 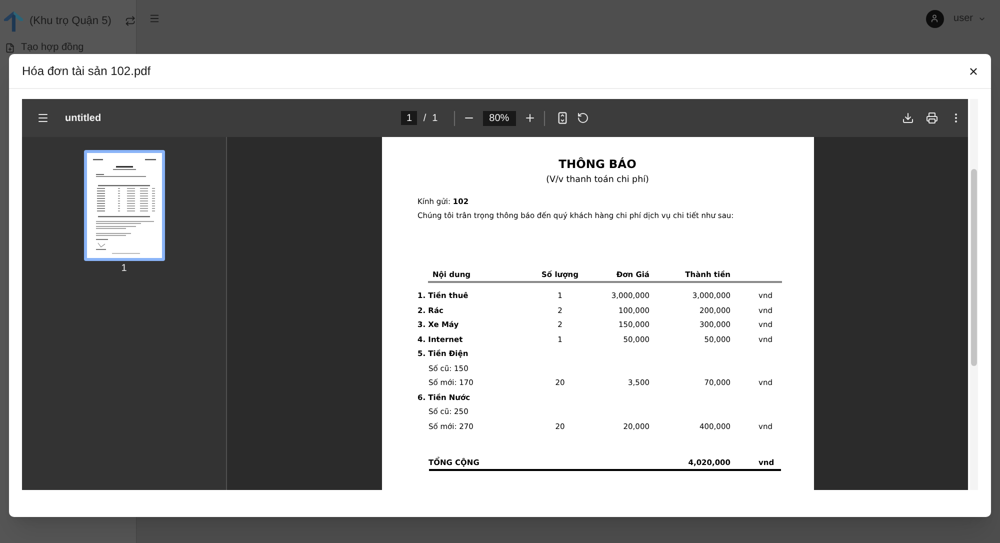 What do you see at coordinates (499, 118) in the screenshot?
I see `zoom-field: 80%` at bounding box center [499, 118].